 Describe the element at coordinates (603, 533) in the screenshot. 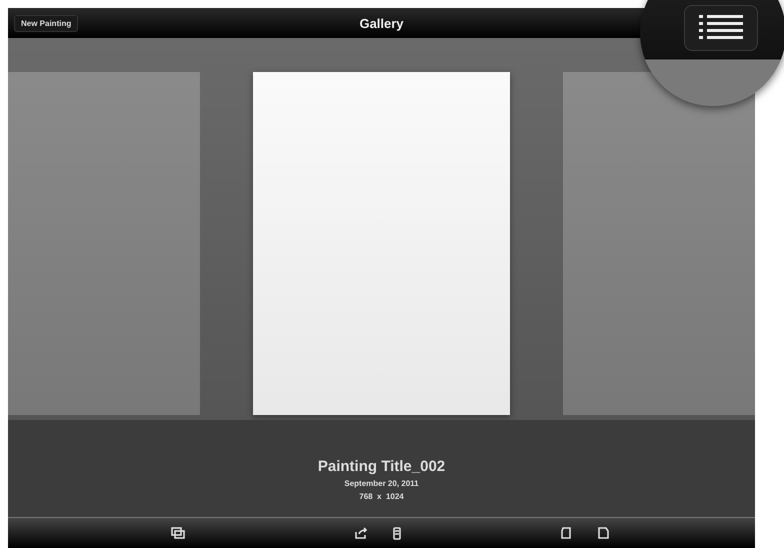

I see `rotate-right-icon` at that location.